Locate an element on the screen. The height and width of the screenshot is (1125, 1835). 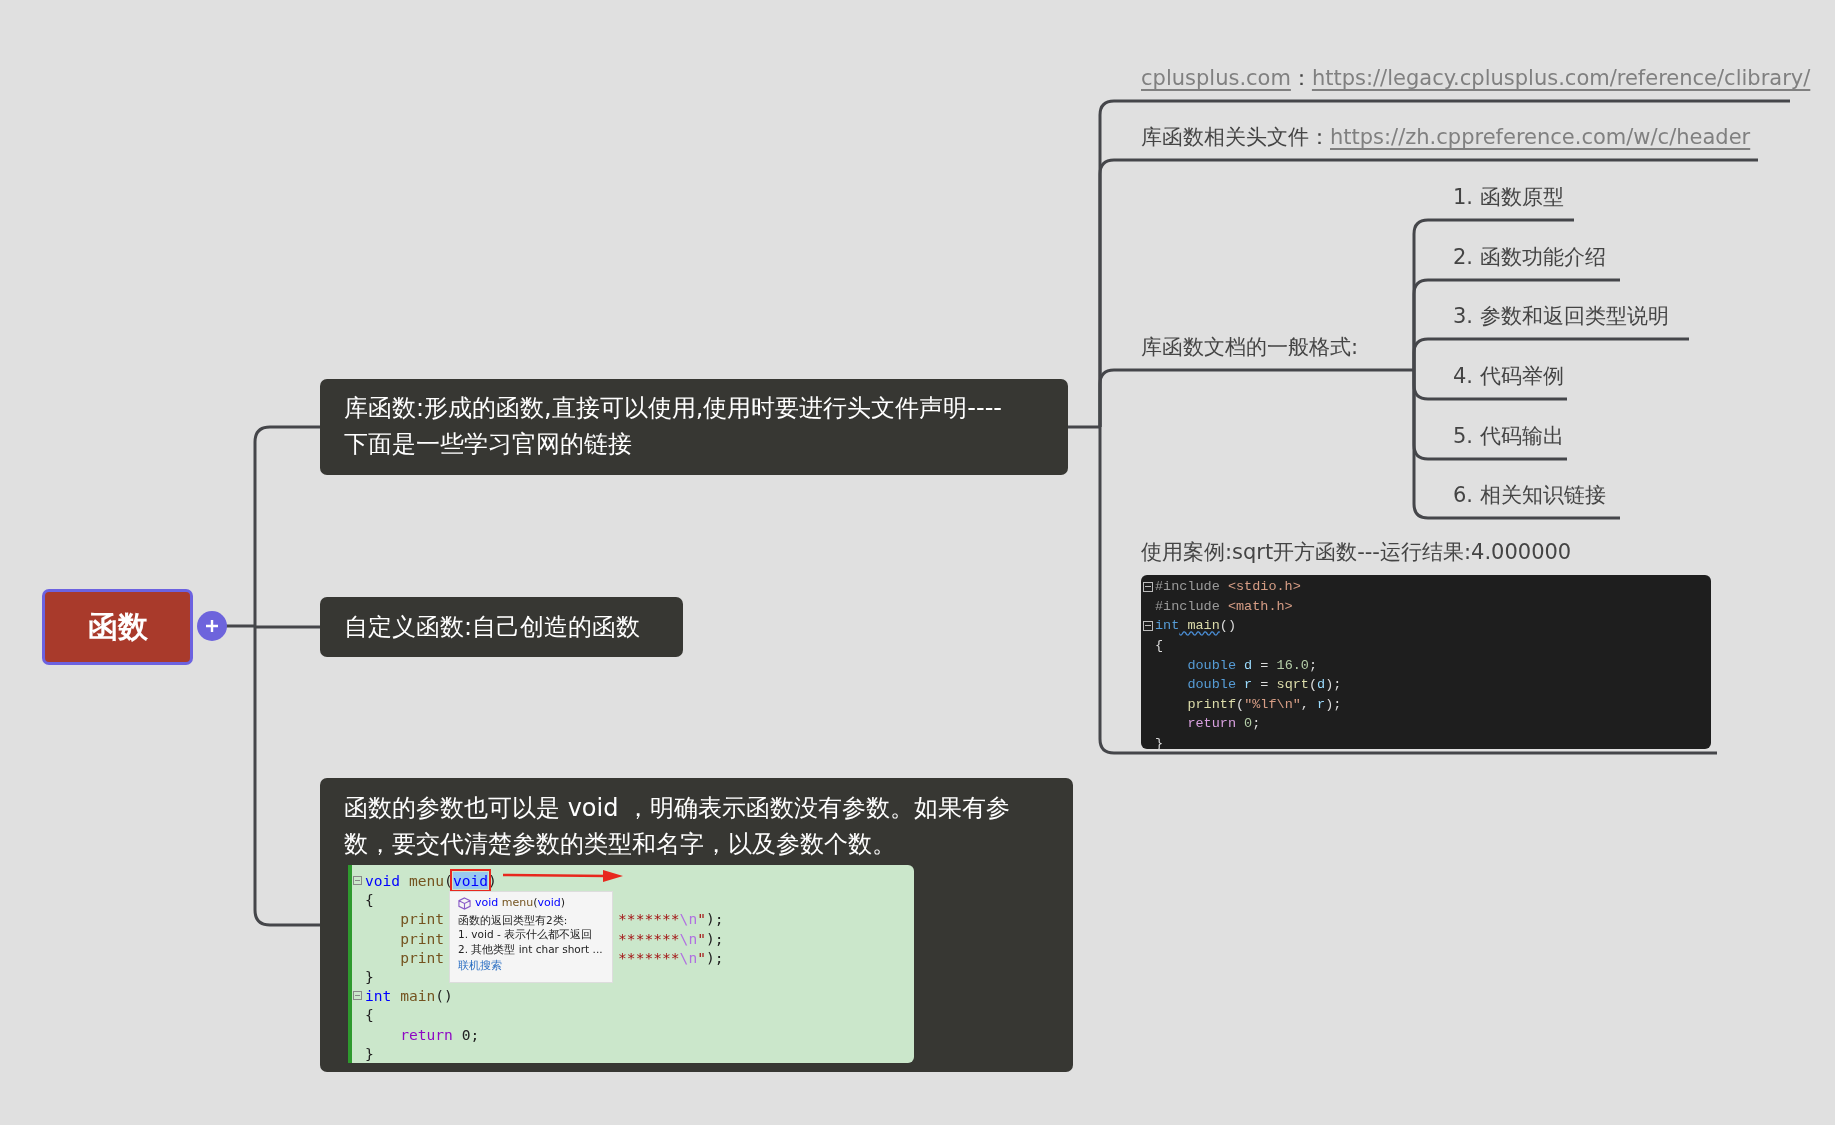
code-line: #include <stdio.h> is located at coordinates (1228, 587).